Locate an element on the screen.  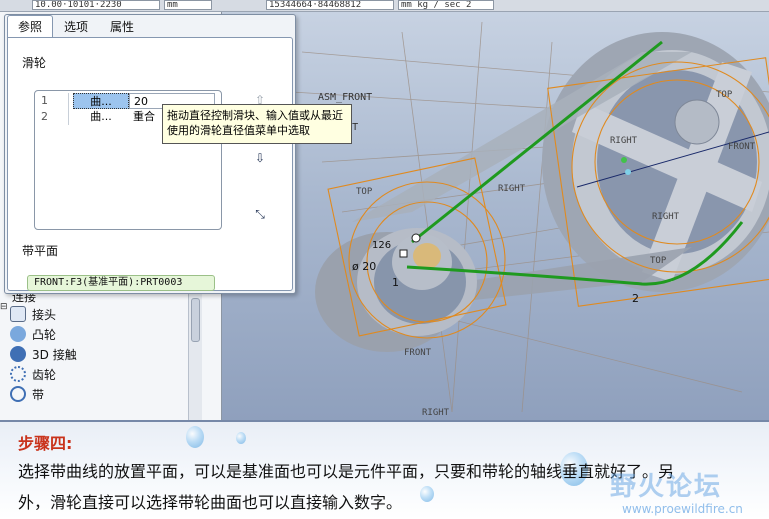
toolbar-field-2: mm is located at coordinates (188, 5).